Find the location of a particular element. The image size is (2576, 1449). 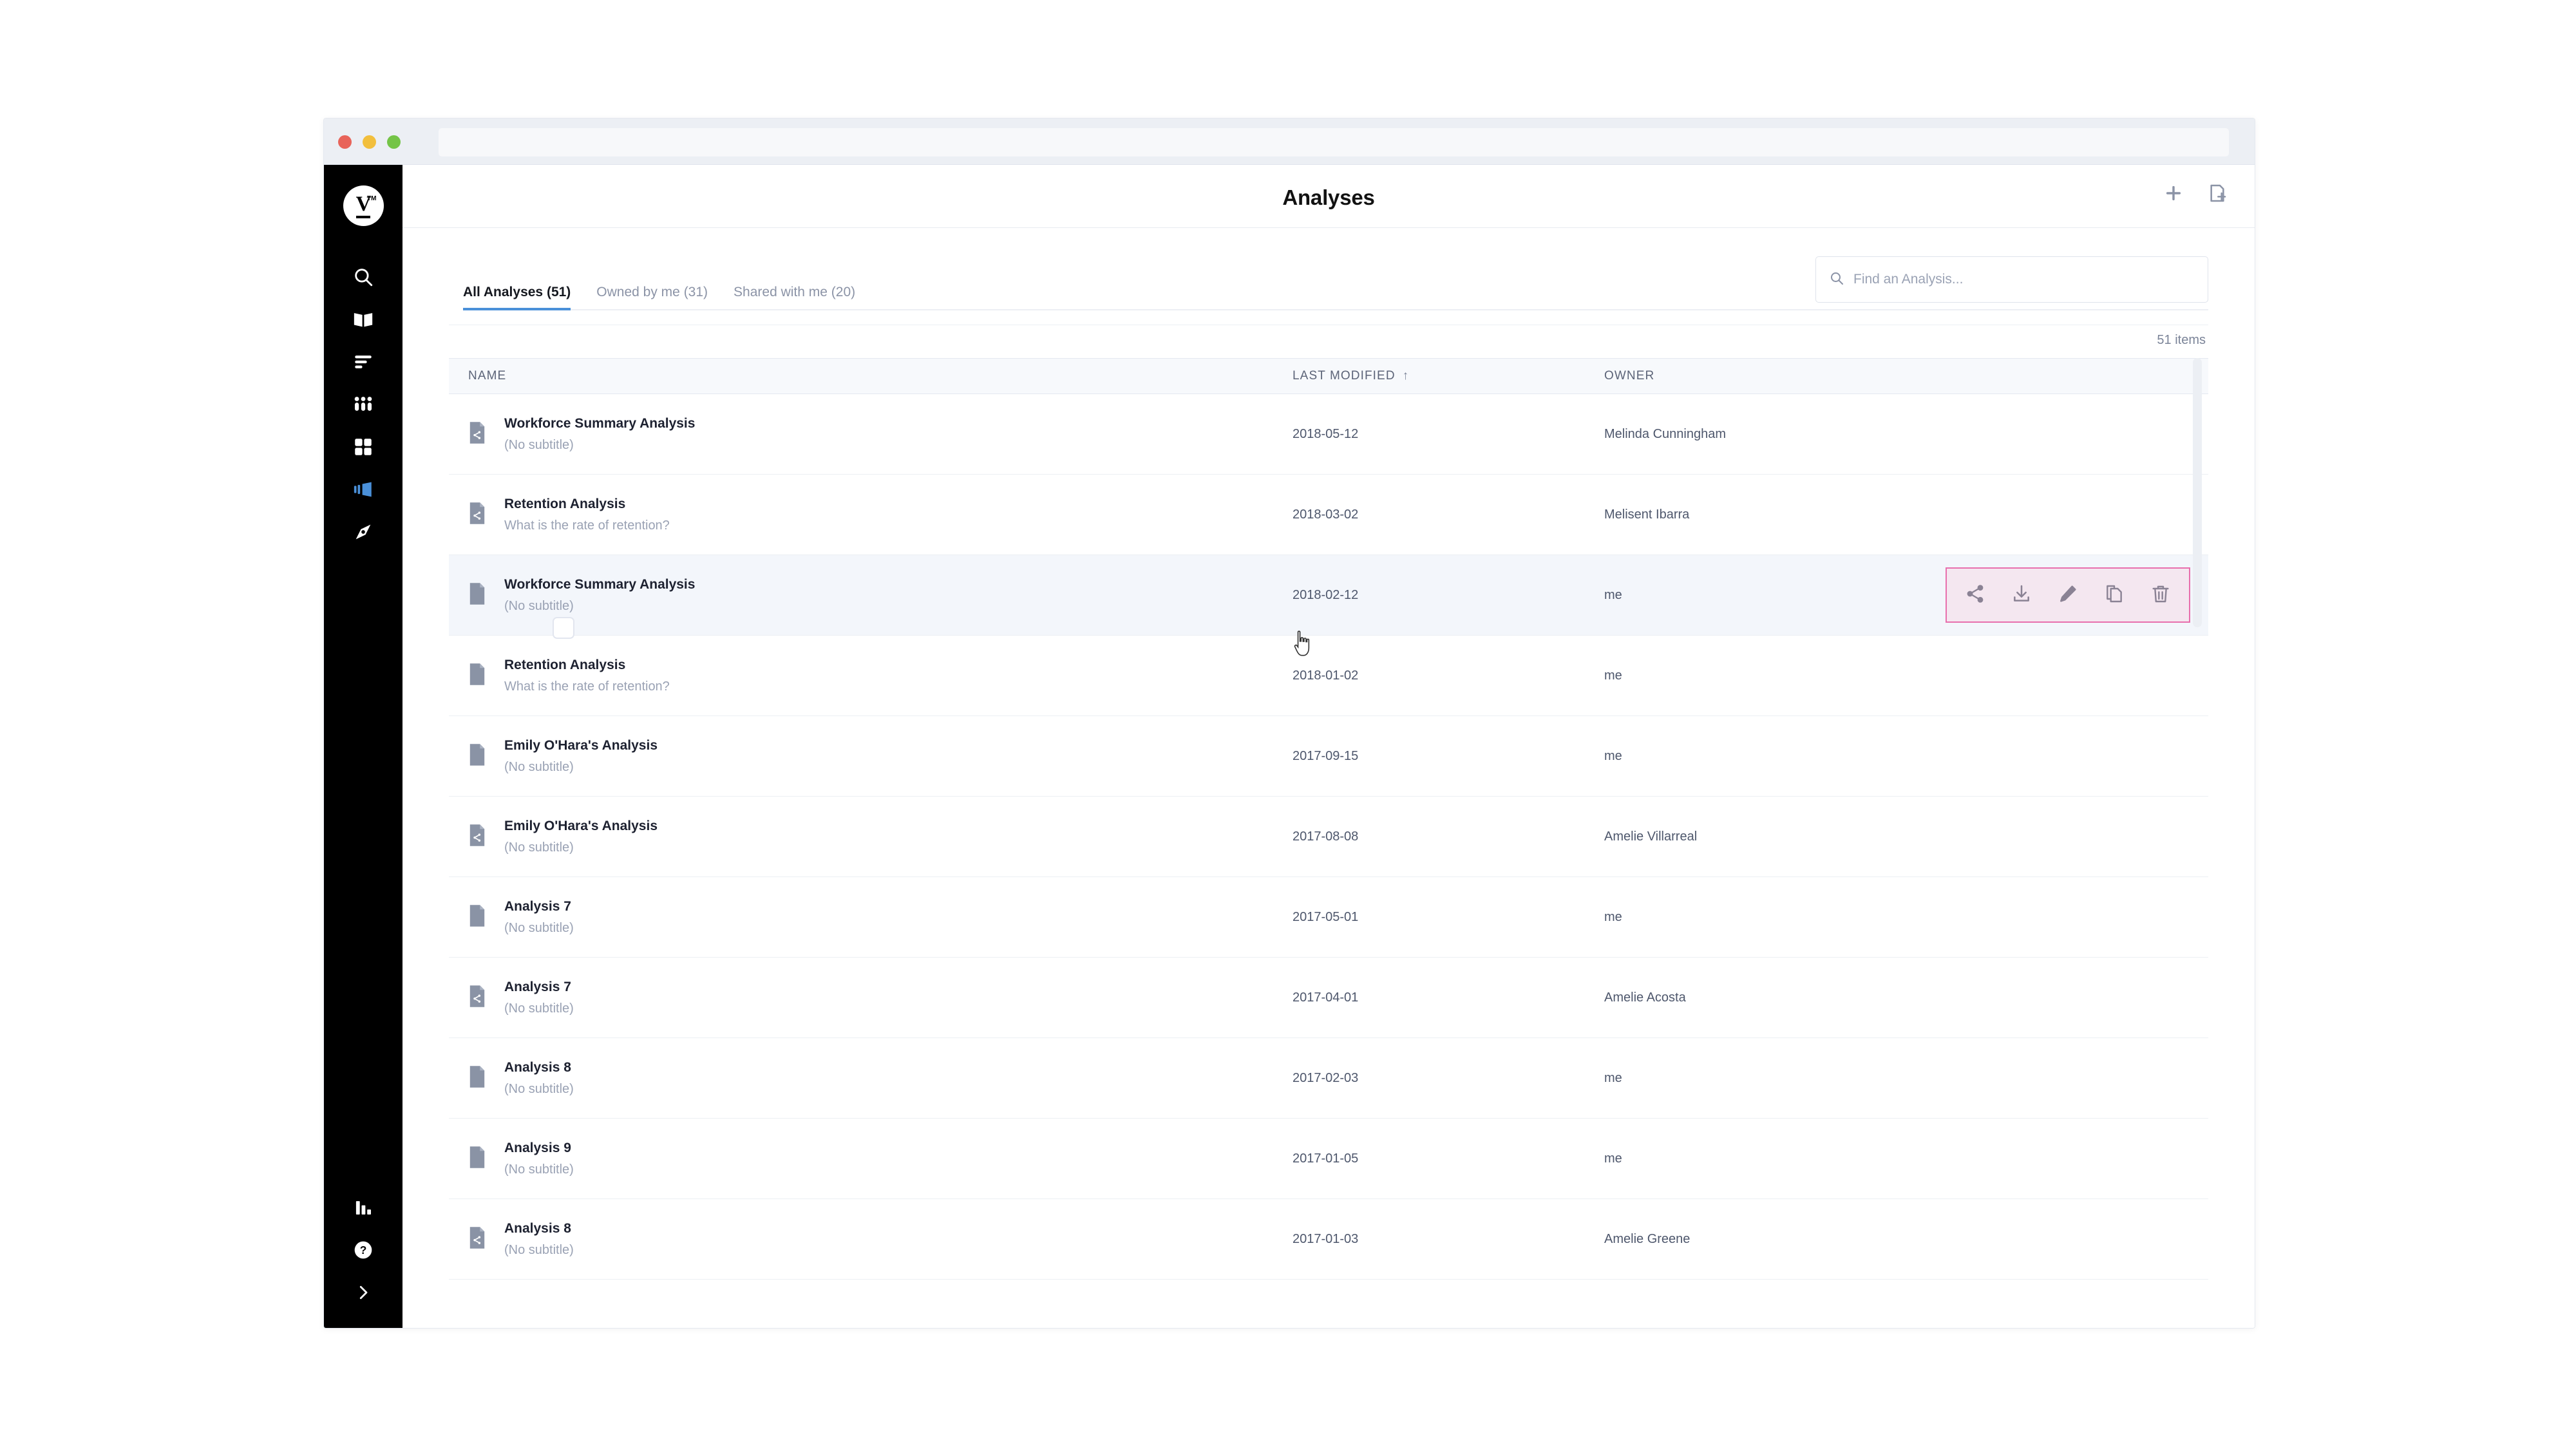

page-title: Analyses is located at coordinates (1329, 197).